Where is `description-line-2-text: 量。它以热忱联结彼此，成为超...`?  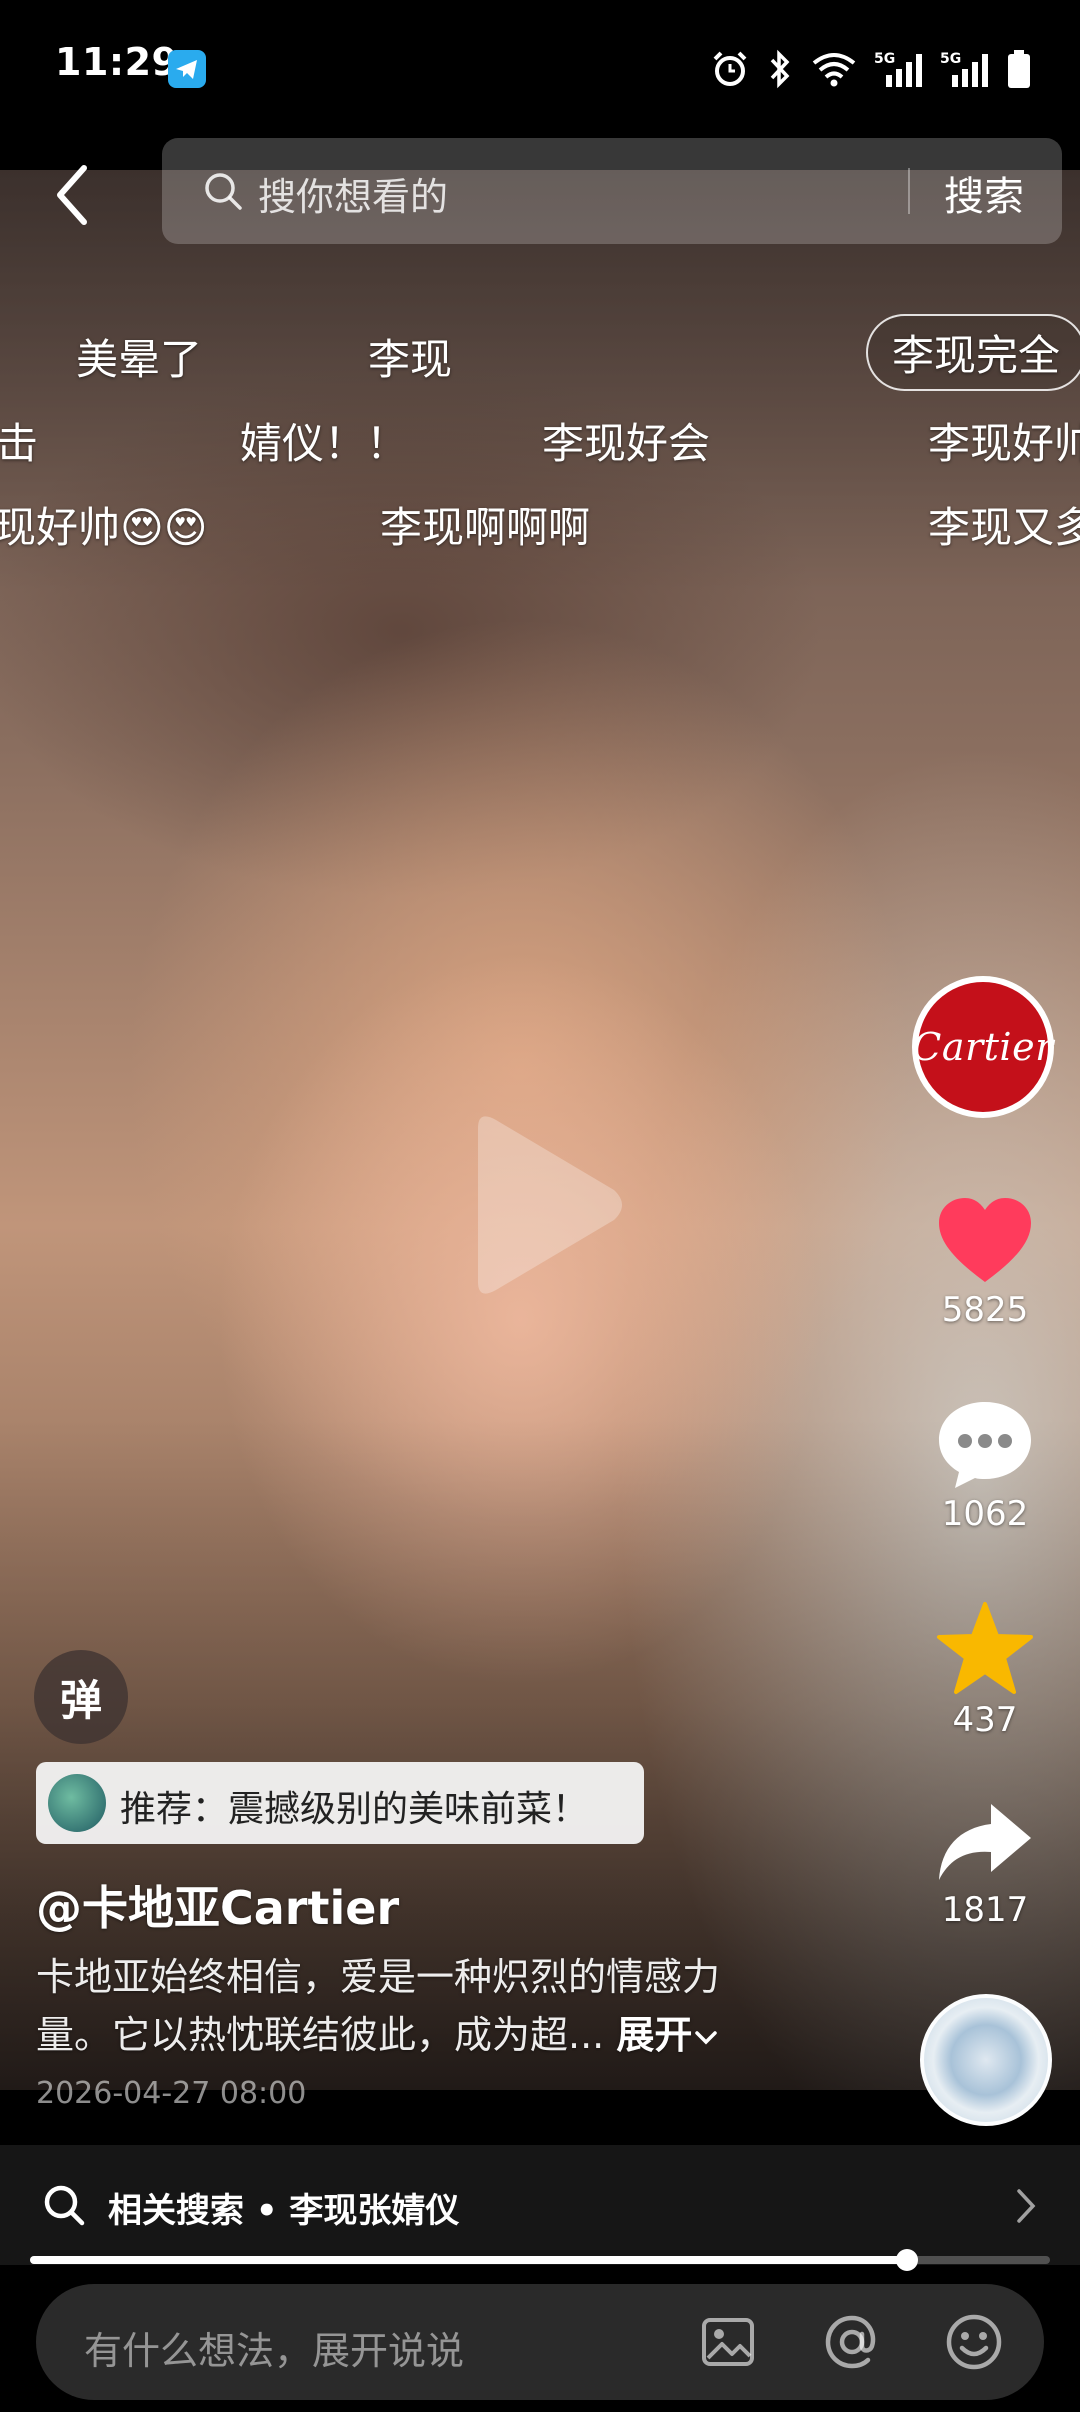 description-line-2-text: 量。它以热忱联结彼此，成为超... is located at coordinates (320, 2035).